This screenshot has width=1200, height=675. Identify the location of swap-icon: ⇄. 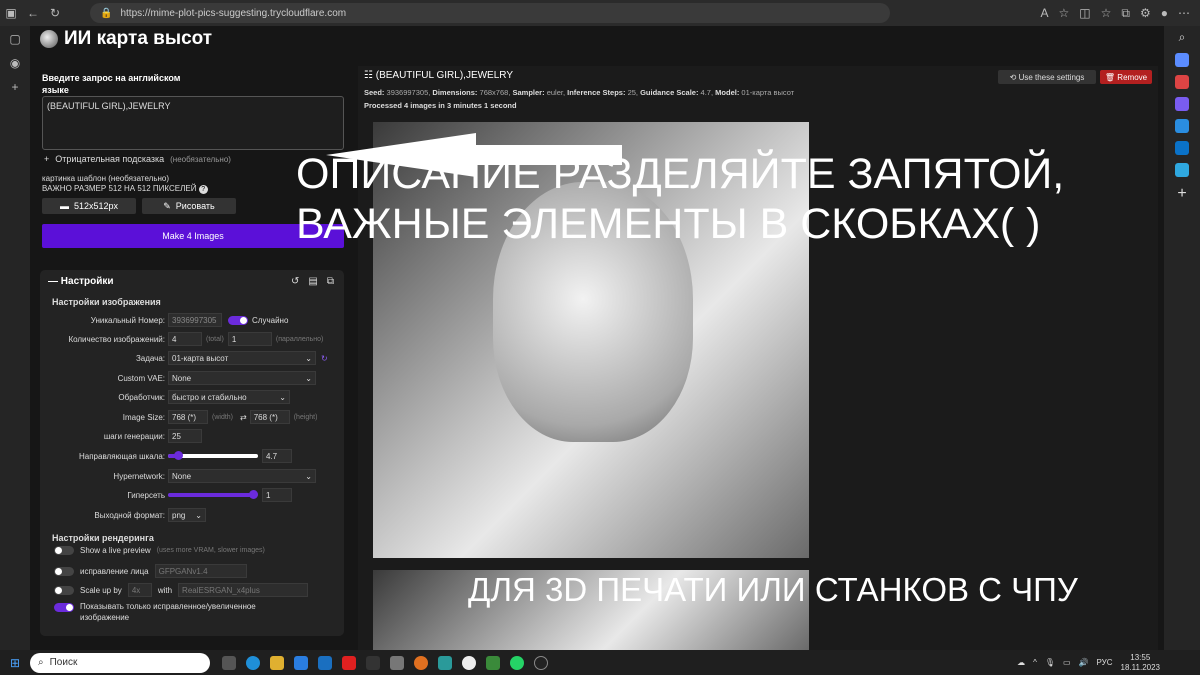
(243, 417).